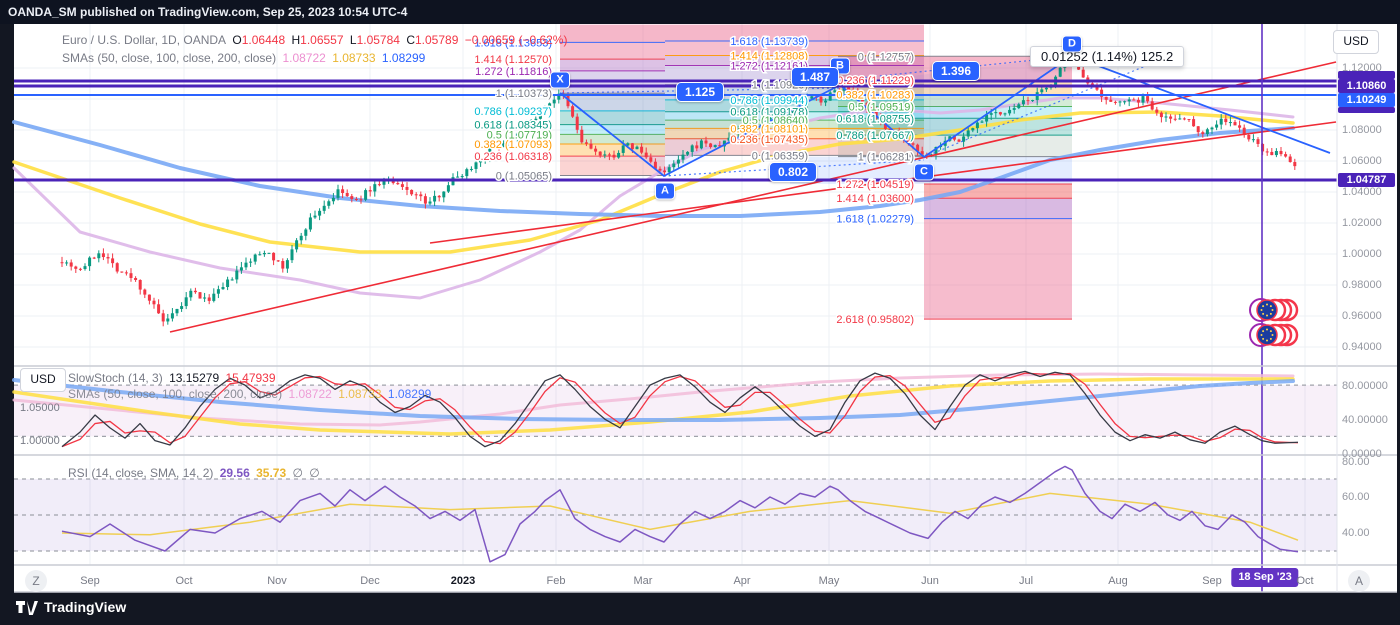 The height and width of the screenshot is (625, 1400). What do you see at coordinates (1356, 497) in the screenshot?
I see `rsi-scale-label: 60.00` at bounding box center [1356, 497].